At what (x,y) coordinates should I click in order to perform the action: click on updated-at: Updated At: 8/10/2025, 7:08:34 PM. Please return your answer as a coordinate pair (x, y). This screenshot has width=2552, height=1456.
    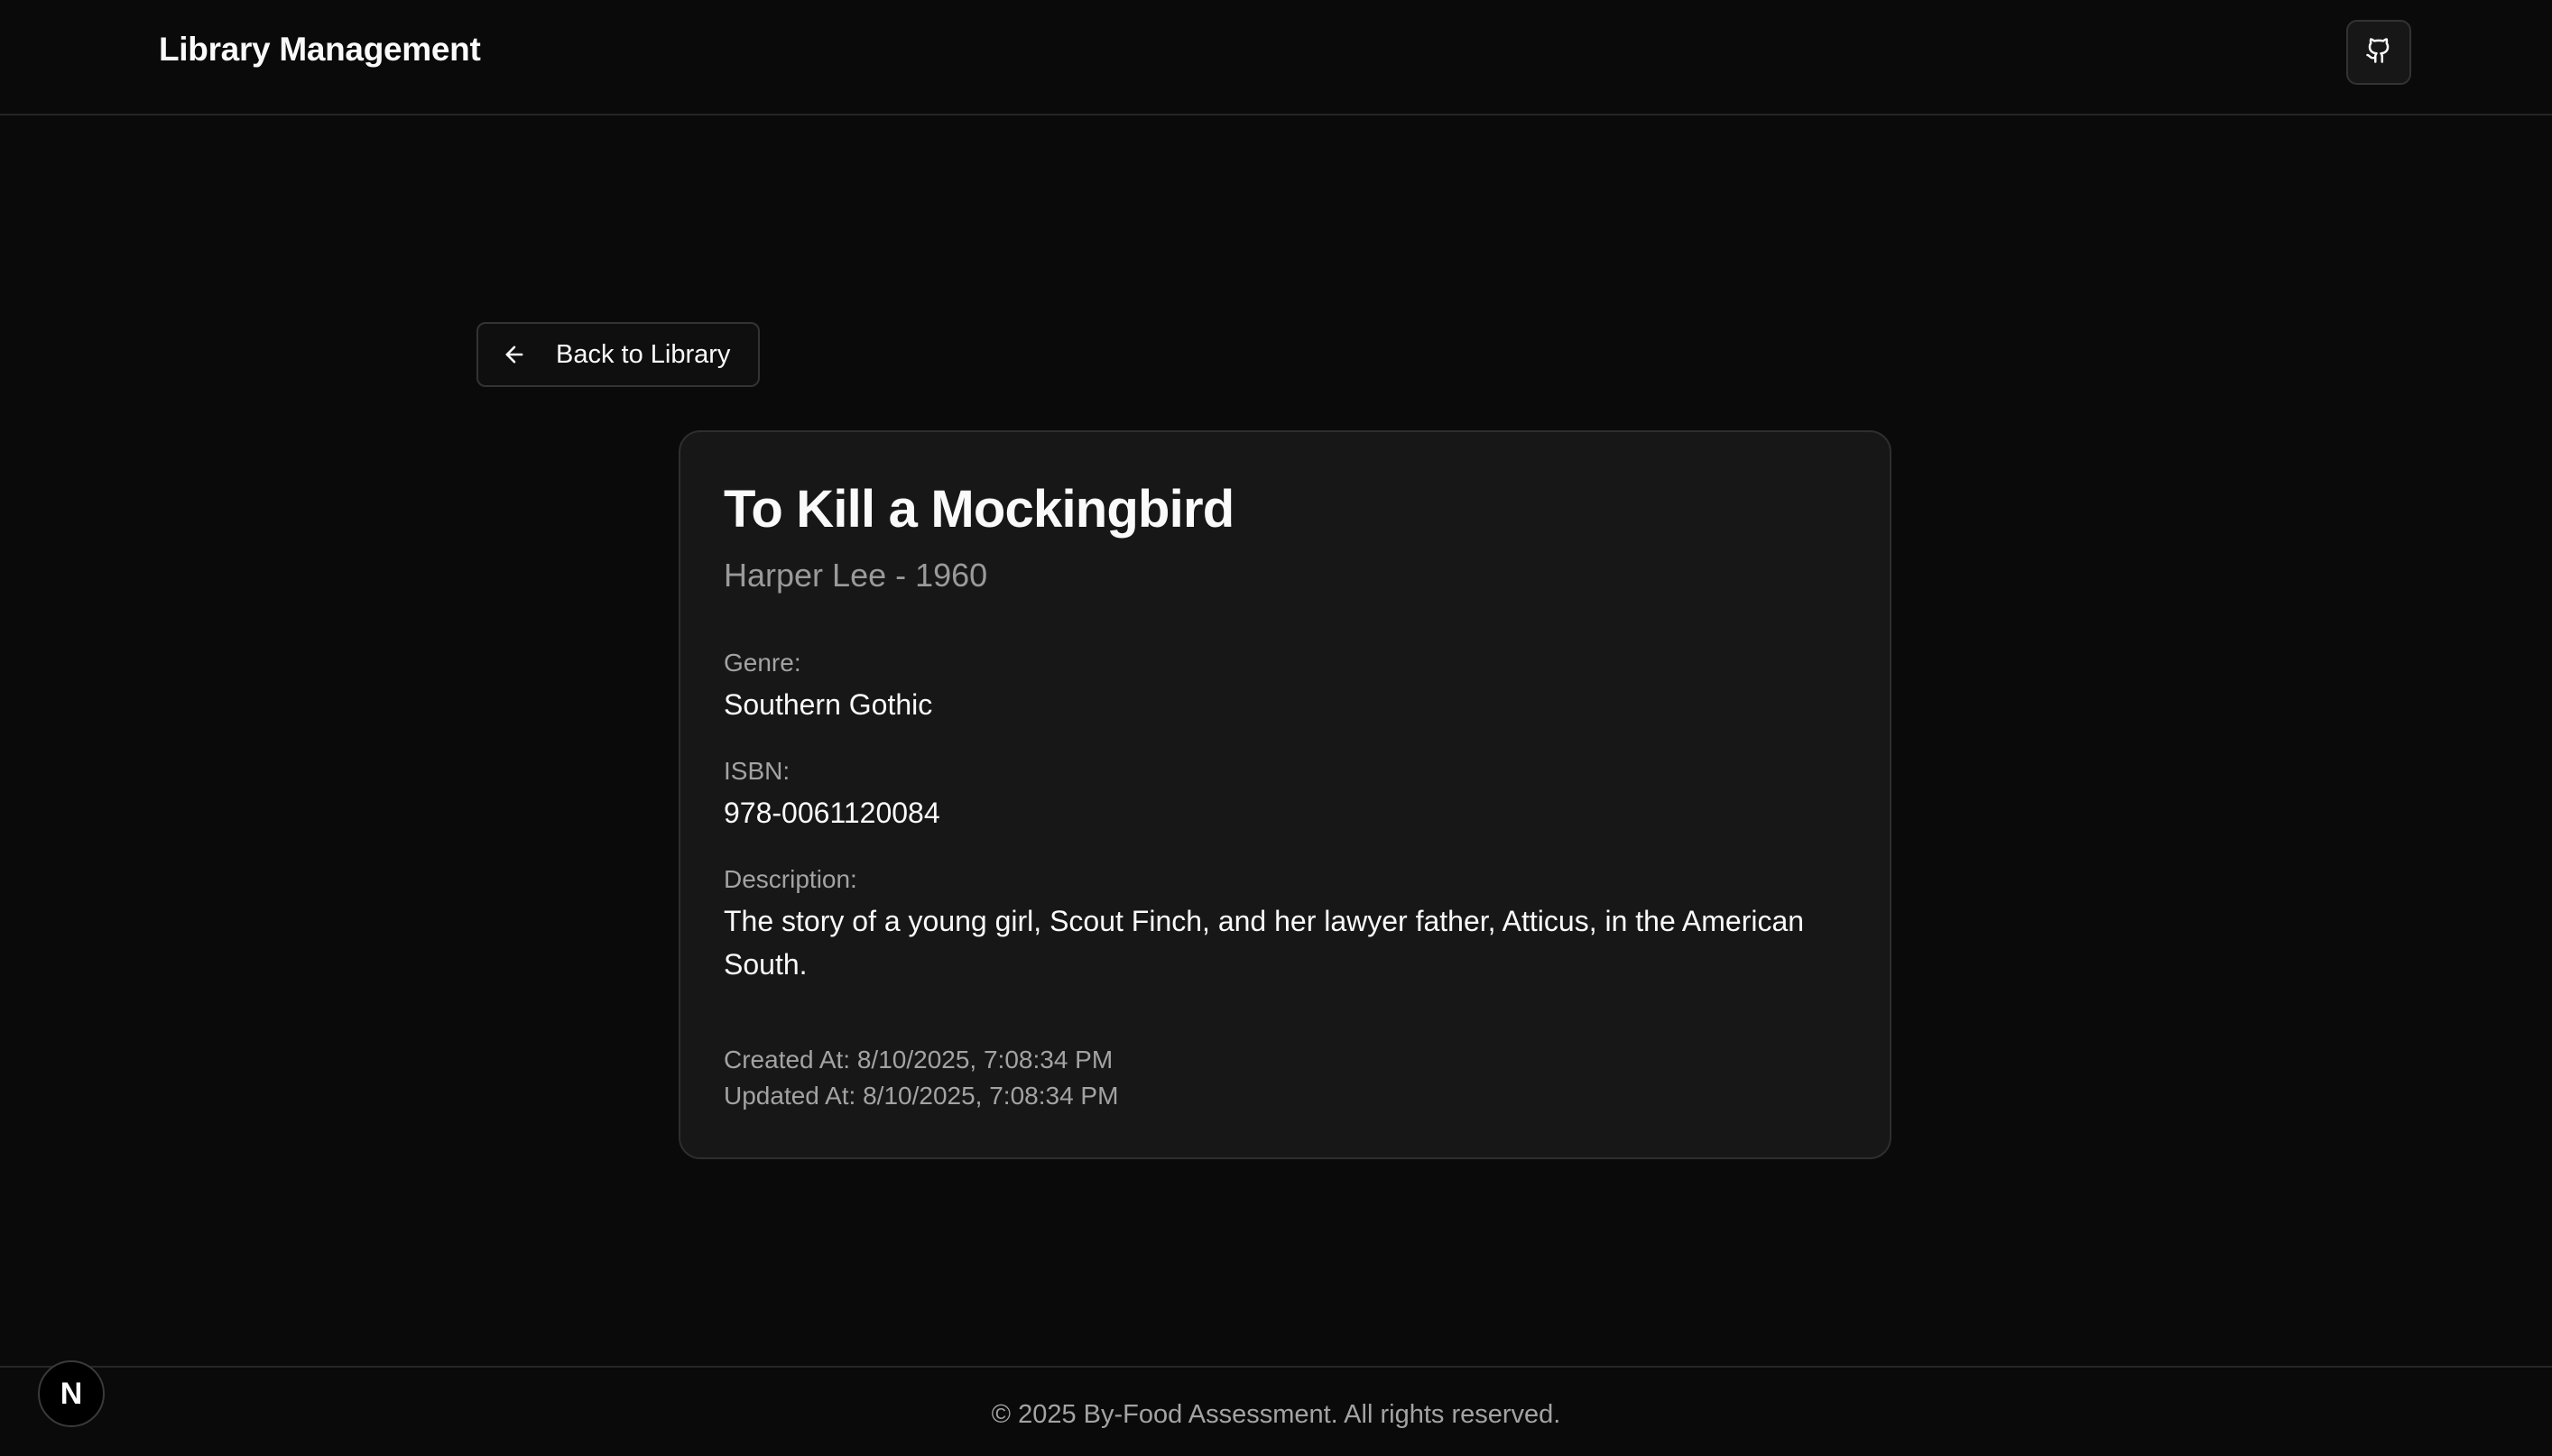
    Looking at the image, I should click on (921, 1096).